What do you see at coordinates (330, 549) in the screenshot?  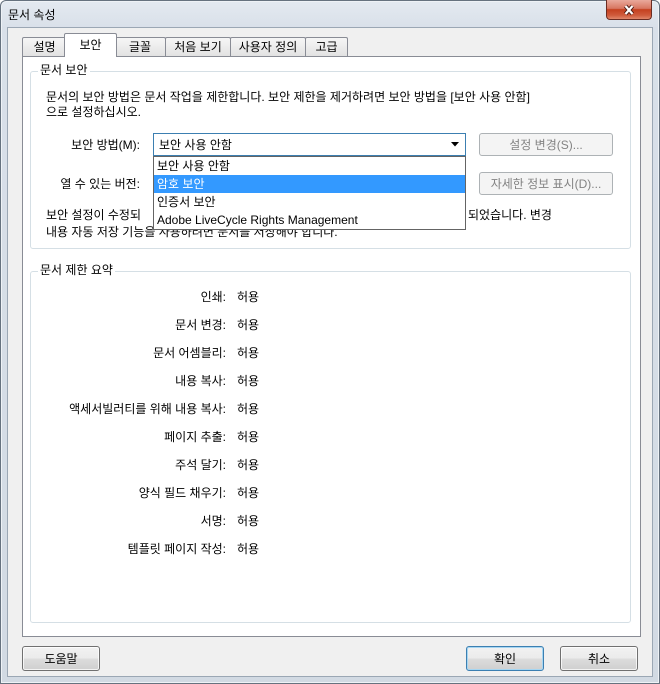 I see `restriction-row-template-pages: 템플릿 페이지 작성: 허용` at bounding box center [330, 549].